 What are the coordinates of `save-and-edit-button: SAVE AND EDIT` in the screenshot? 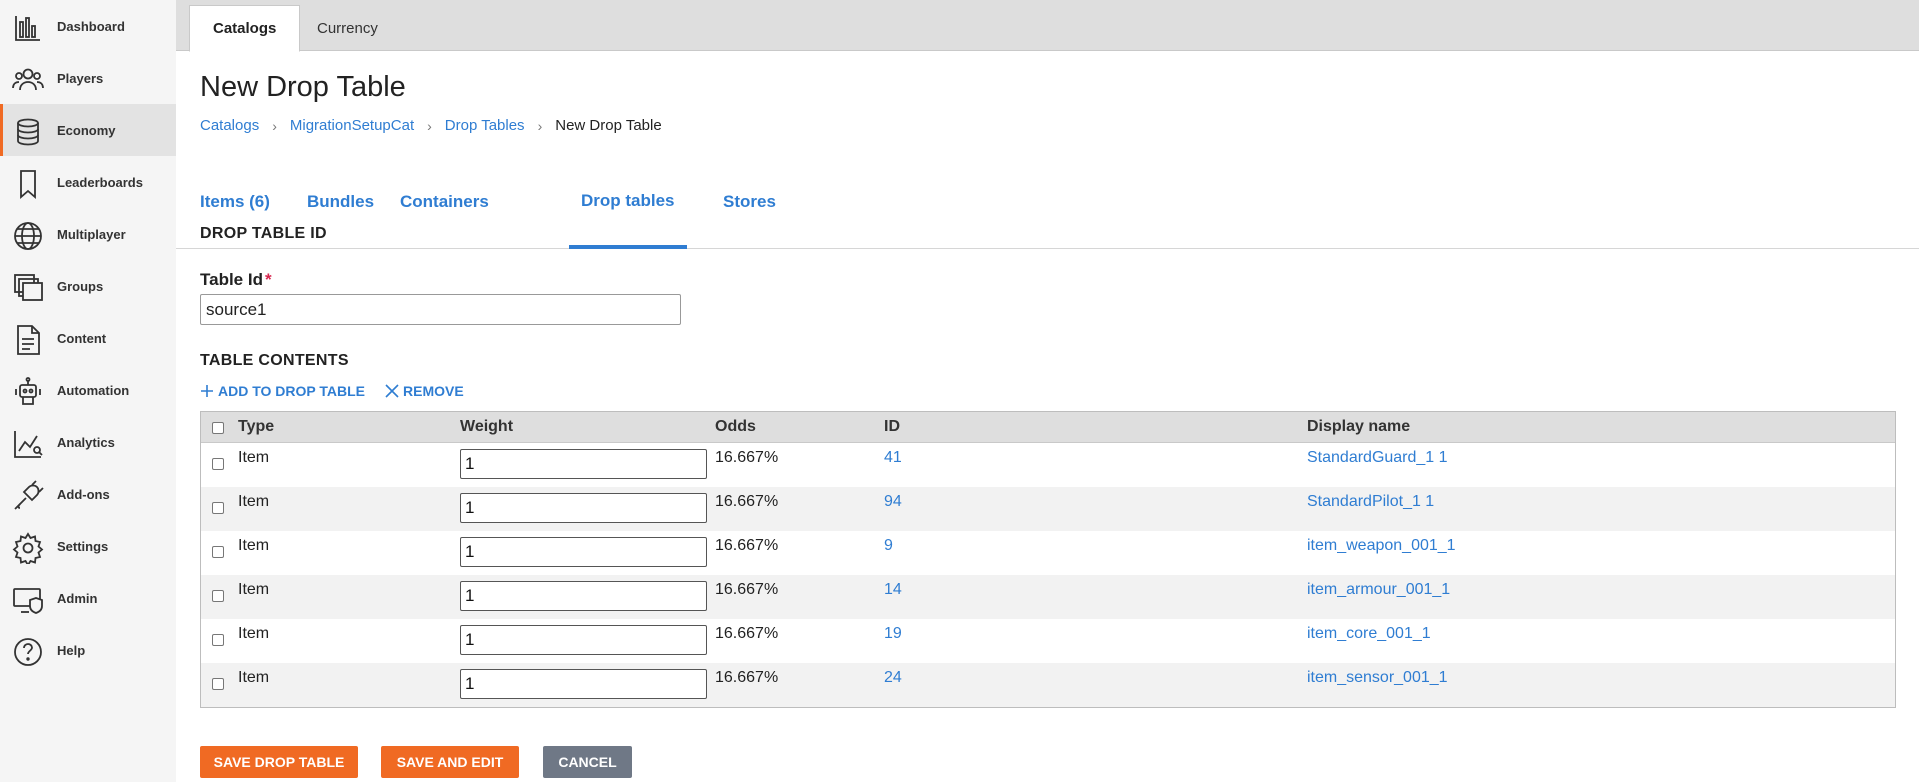 It's located at (450, 762).